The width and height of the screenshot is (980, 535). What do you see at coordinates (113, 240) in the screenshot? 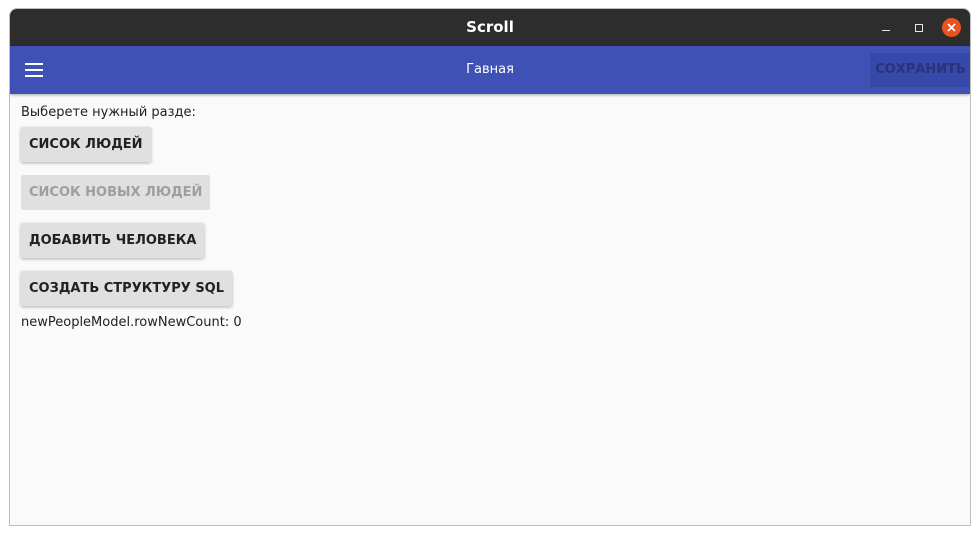
I see `add-person-button: ДОБАВИТЬ ЧЕЛОВЕКА` at bounding box center [113, 240].